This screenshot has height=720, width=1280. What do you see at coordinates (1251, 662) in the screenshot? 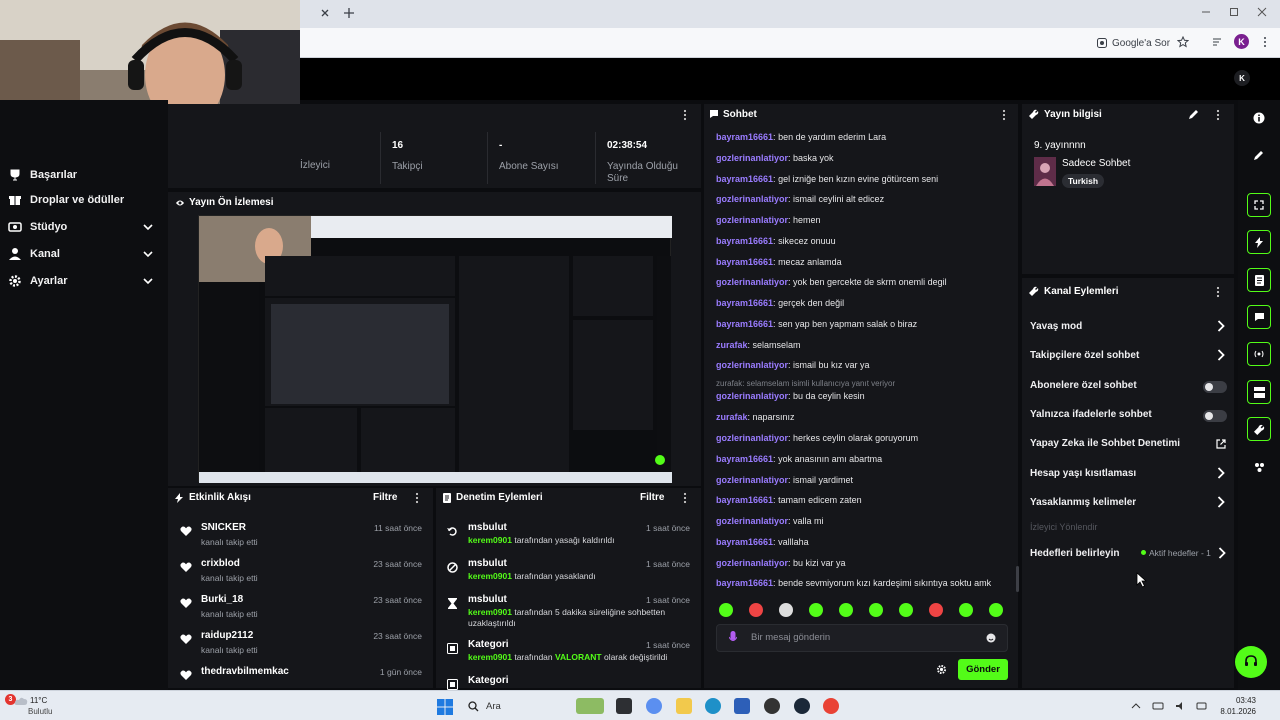
I see `support-icon` at bounding box center [1251, 662].